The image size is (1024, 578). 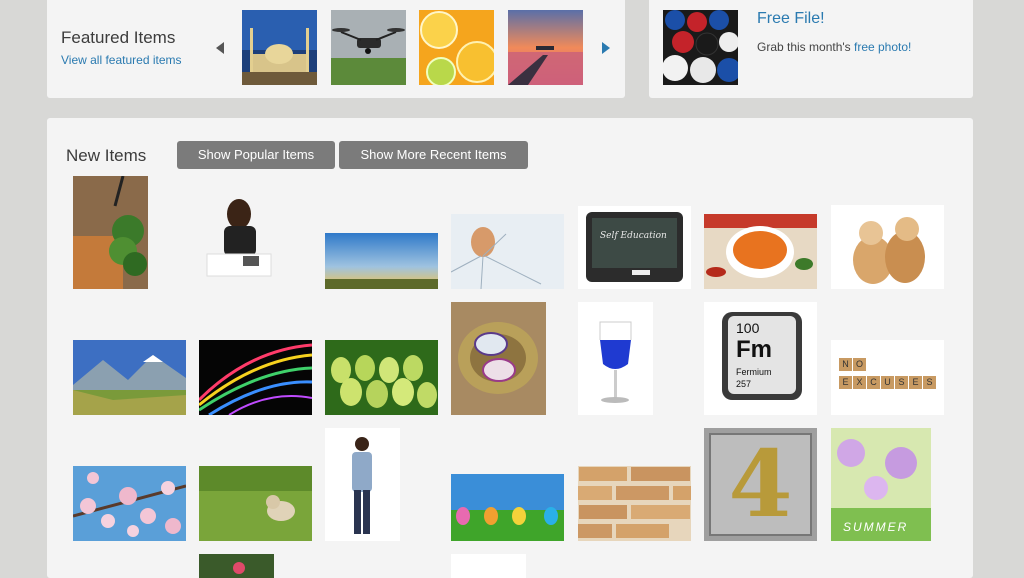 I want to click on free-file-text-prefix: Grab this month's, so click(x=805, y=47).